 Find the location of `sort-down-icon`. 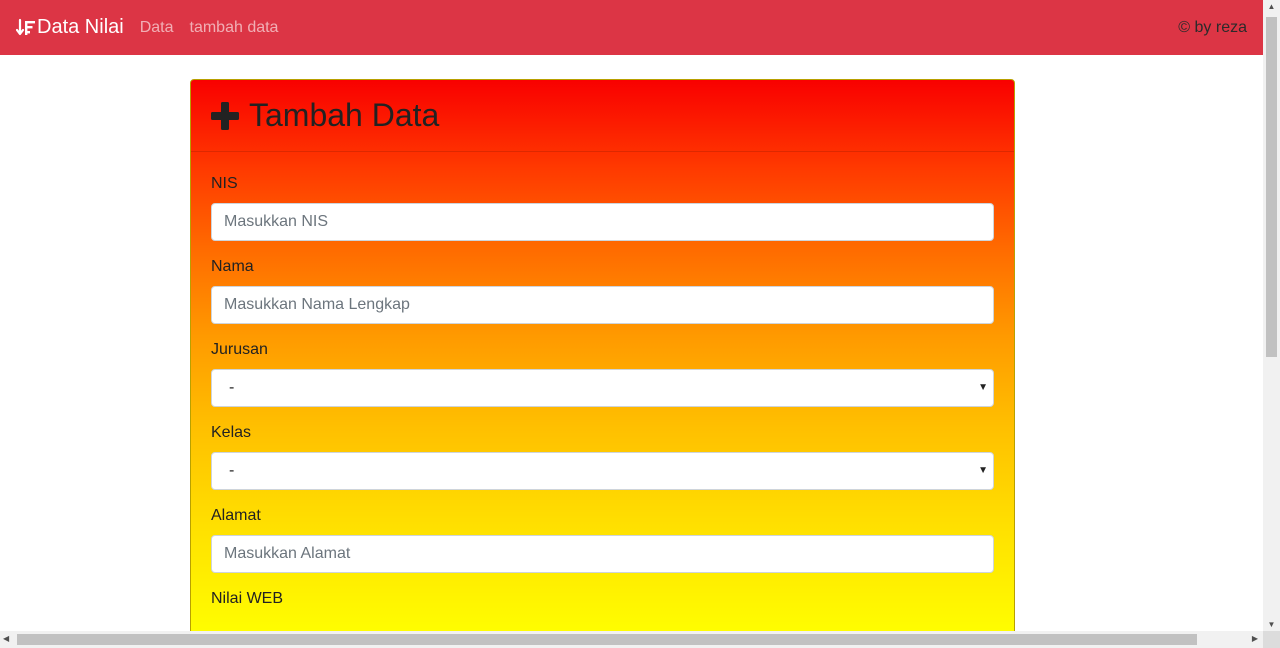

sort-down-icon is located at coordinates (25, 26).